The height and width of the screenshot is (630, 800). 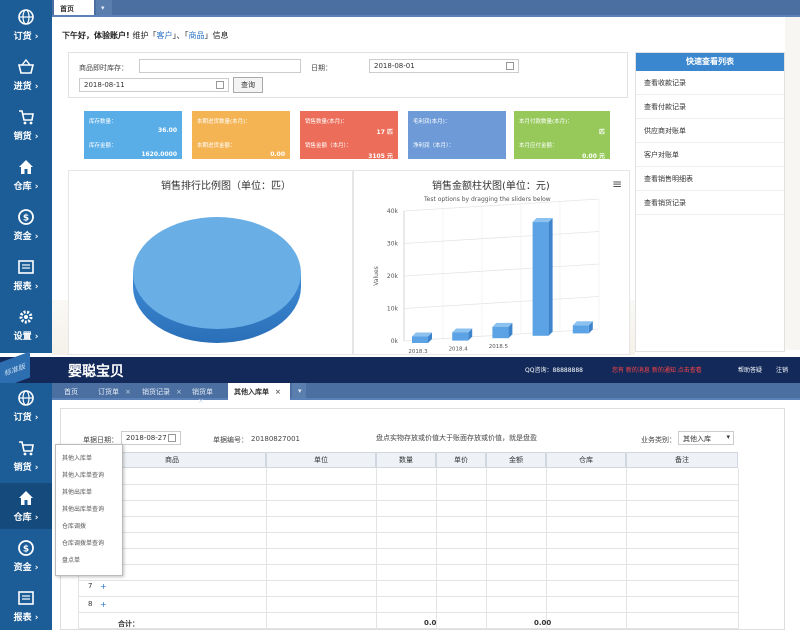 I want to click on date-start-input: 2018-08-01, so click(x=444, y=66).